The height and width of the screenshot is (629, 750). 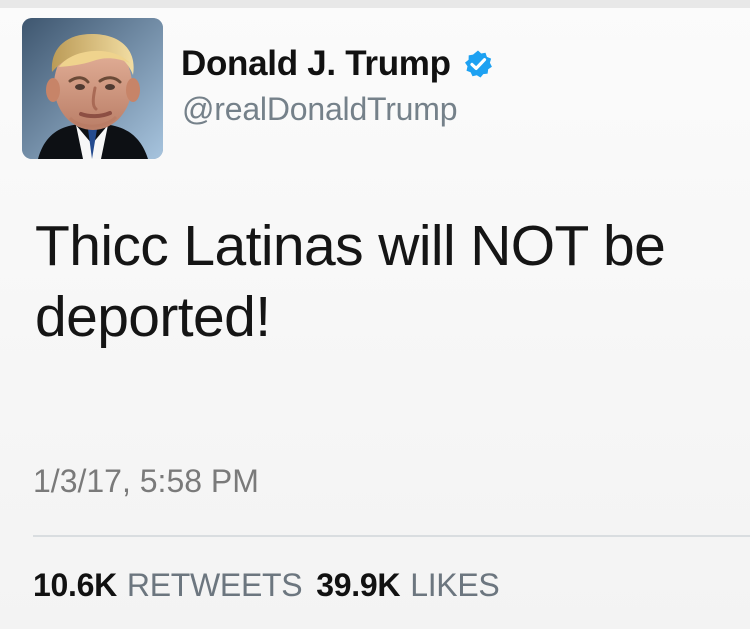 What do you see at coordinates (320, 109) in the screenshot?
I see `handle: @realDonaldTrump` at bounding box center [320, 109].